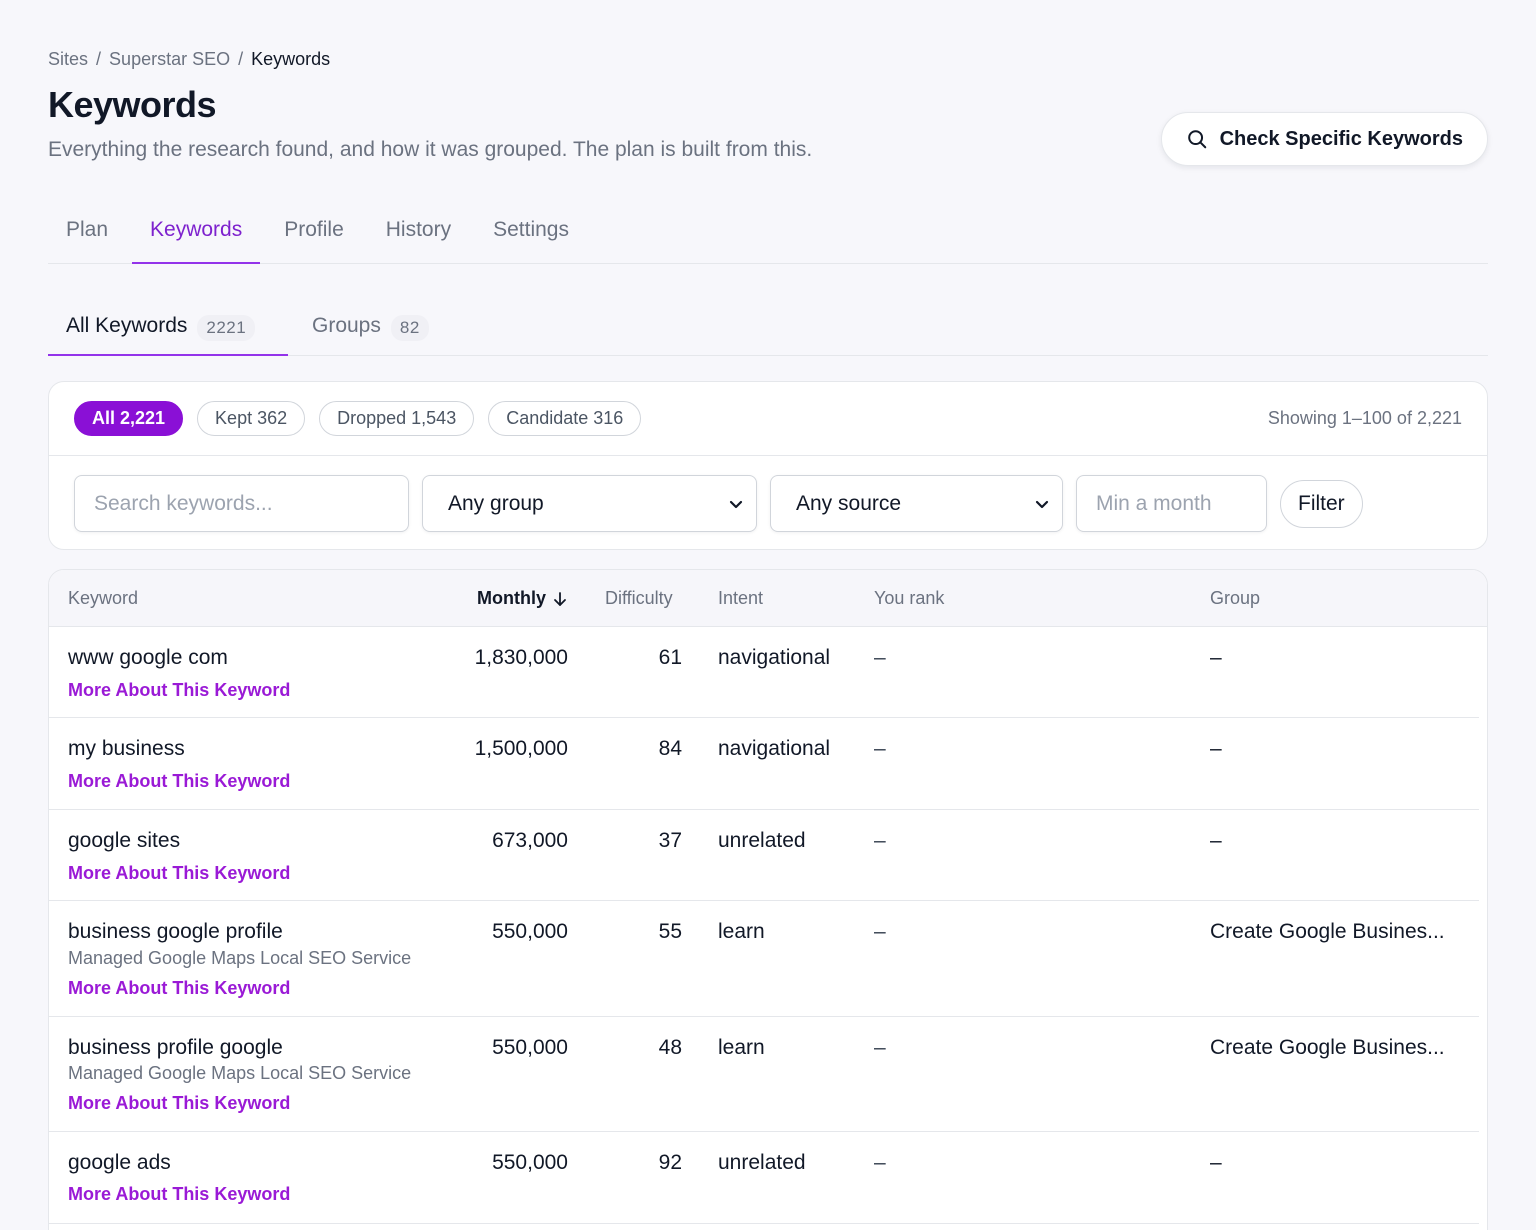 This screenshot has width=1536, height=1230. I want to click on column-monthly: Monthly, so click(522, 598).